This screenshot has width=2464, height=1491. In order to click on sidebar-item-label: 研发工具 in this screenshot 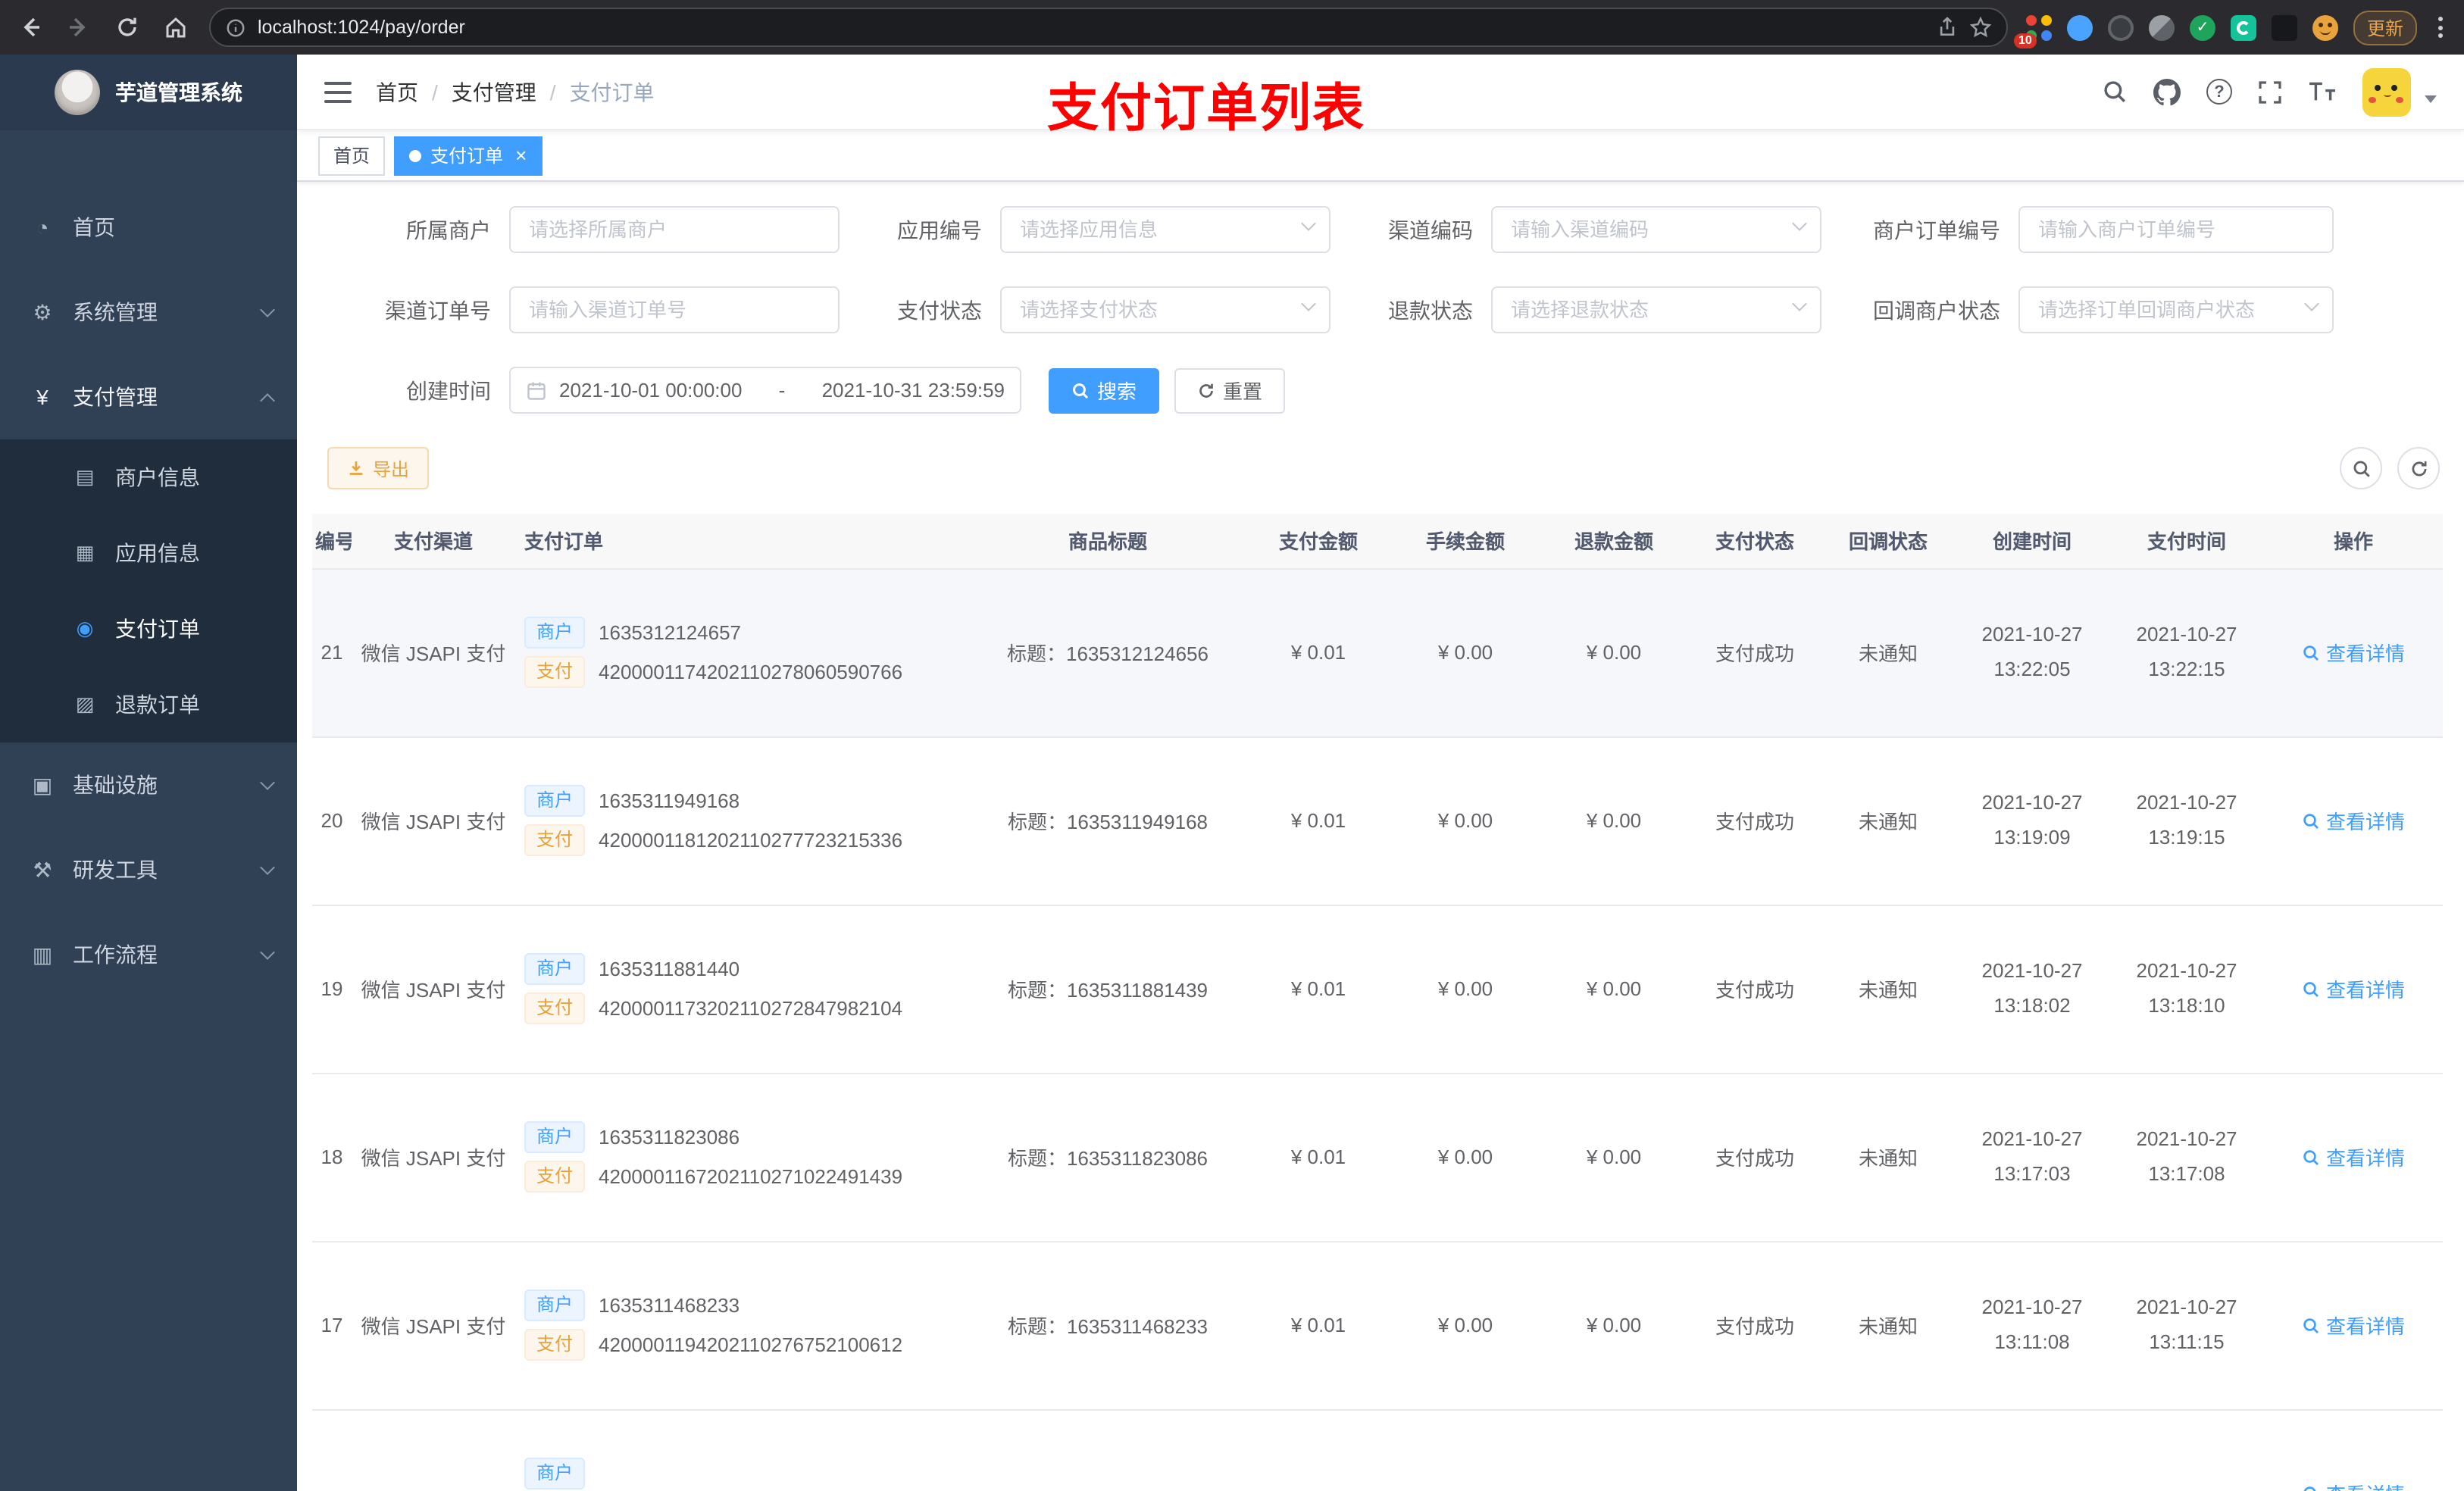, I will do `click(115, 870)`.